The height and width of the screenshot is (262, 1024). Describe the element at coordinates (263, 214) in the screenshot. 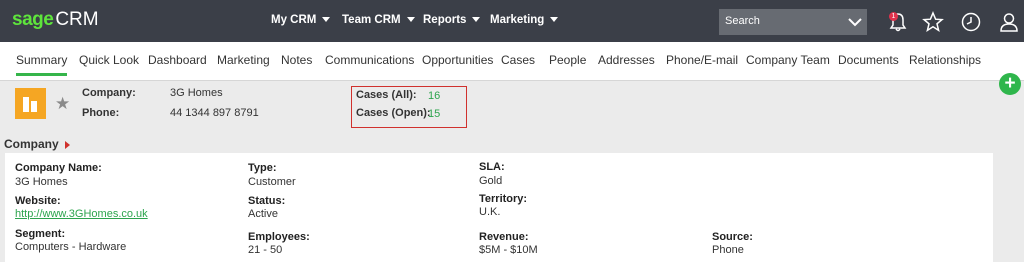

I see `status-value: Active` at that location.